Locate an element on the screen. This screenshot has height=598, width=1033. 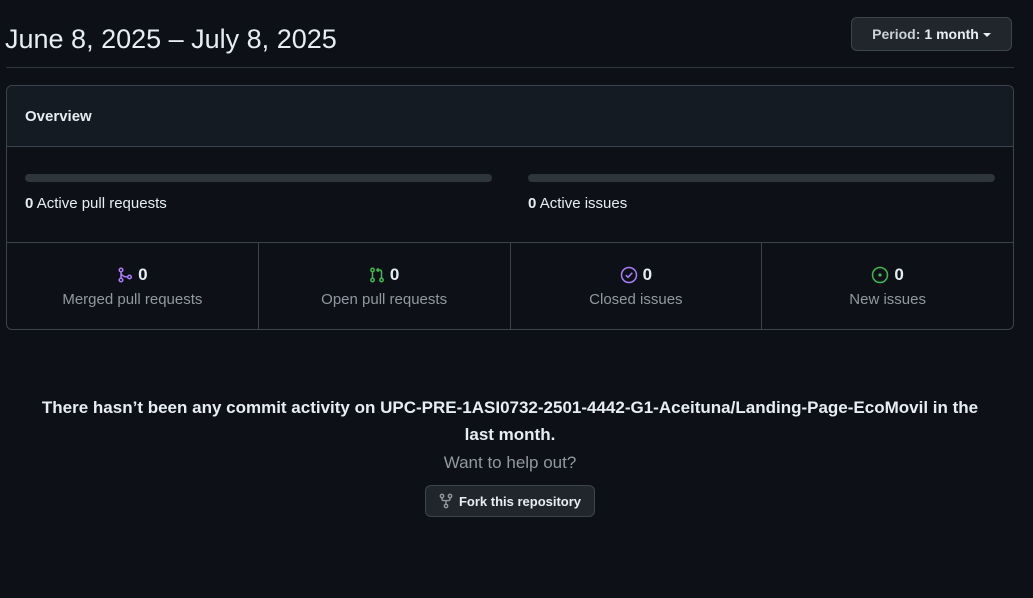
repo-forked-icon is located at coordinates (446, 501).